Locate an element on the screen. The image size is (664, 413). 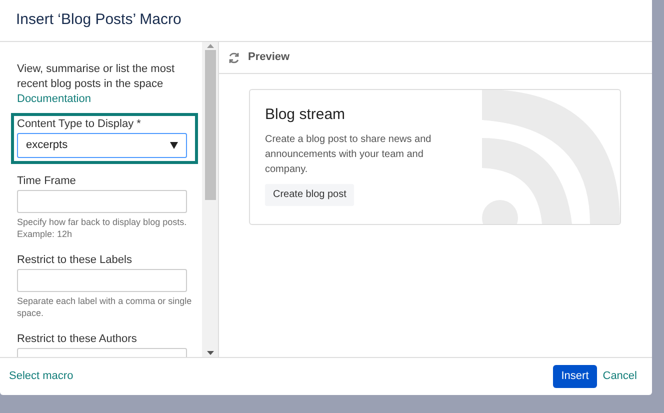
dropdown-caret-icon is located at coordinates (174, 145).